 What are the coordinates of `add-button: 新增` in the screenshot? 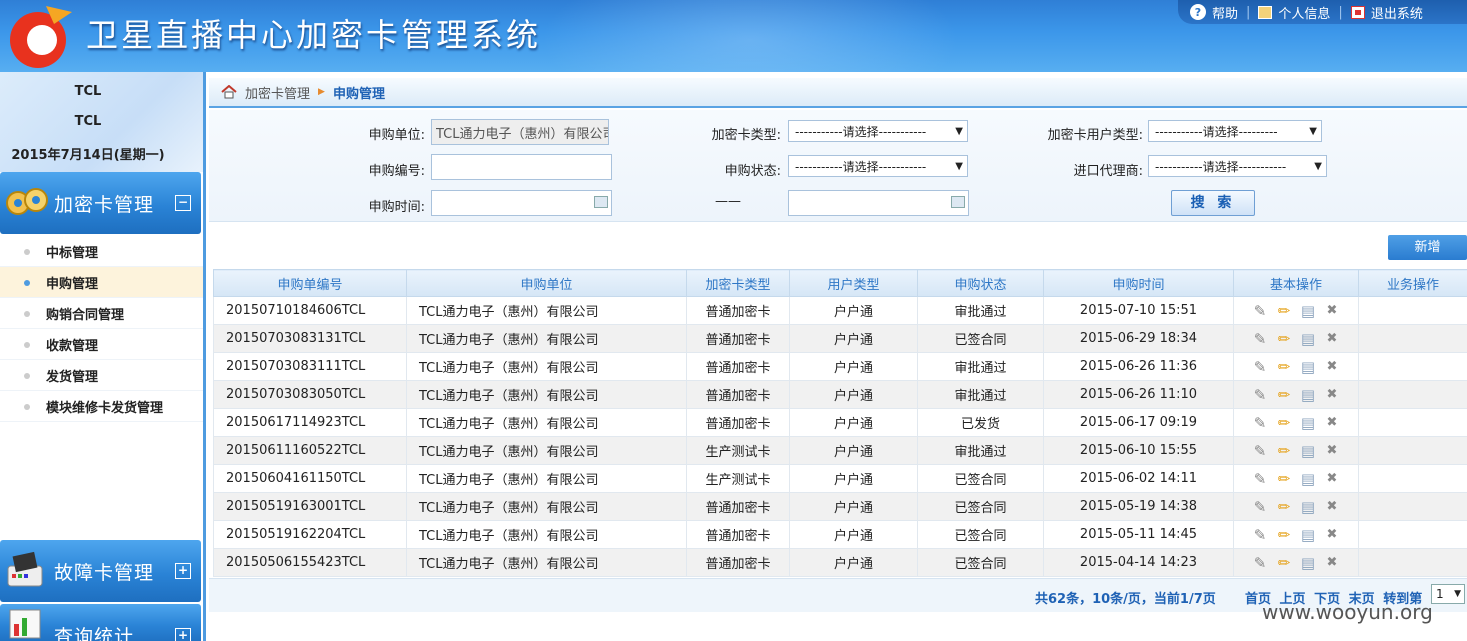 It's located at (1427, 247).